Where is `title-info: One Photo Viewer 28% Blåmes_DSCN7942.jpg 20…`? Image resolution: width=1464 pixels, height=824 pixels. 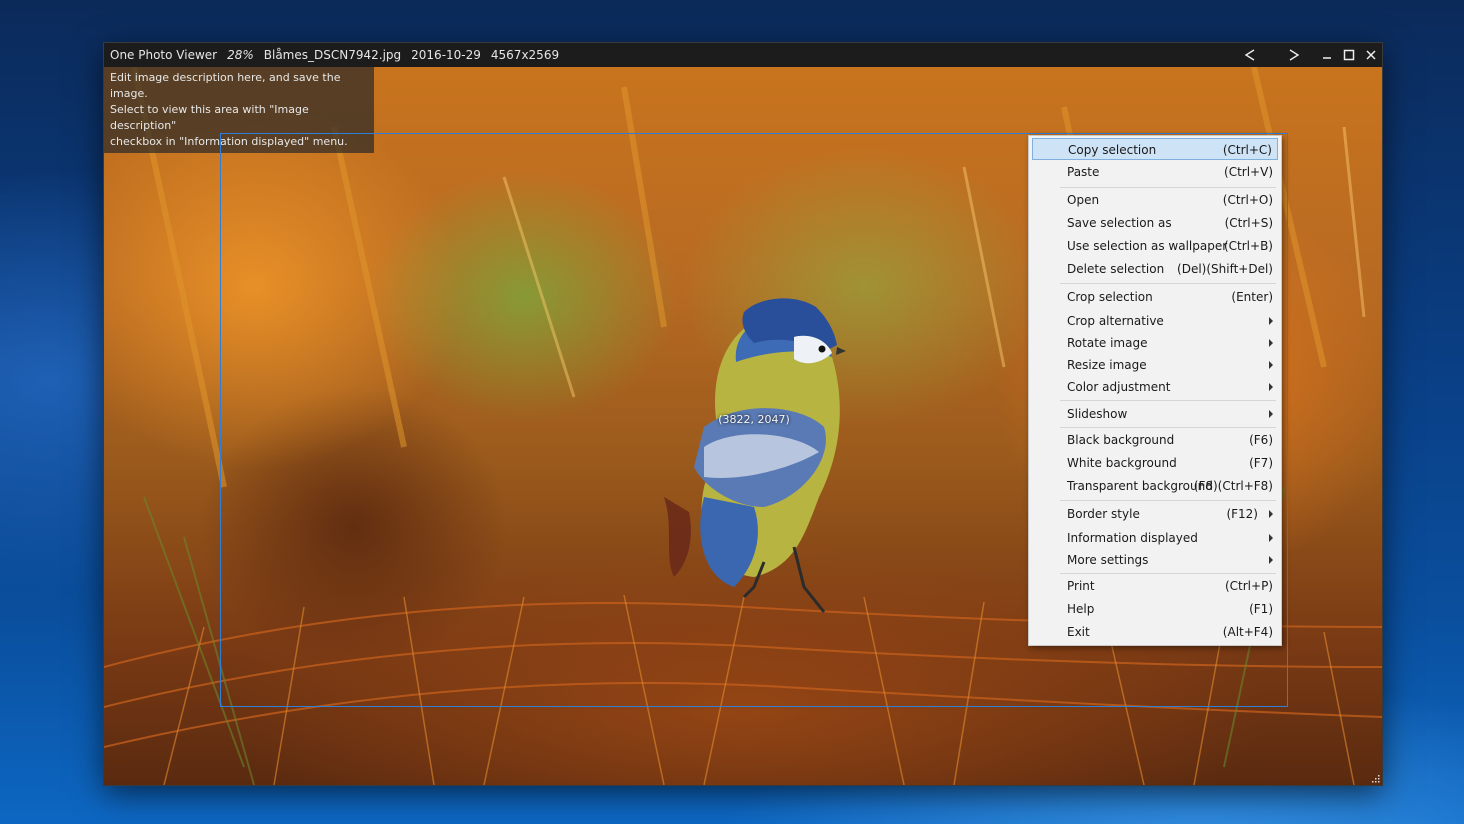 title-info: One Photo Viewer 28% Blåmes_DSCN7942.jpg 20… is located at coordinates (339, 55).